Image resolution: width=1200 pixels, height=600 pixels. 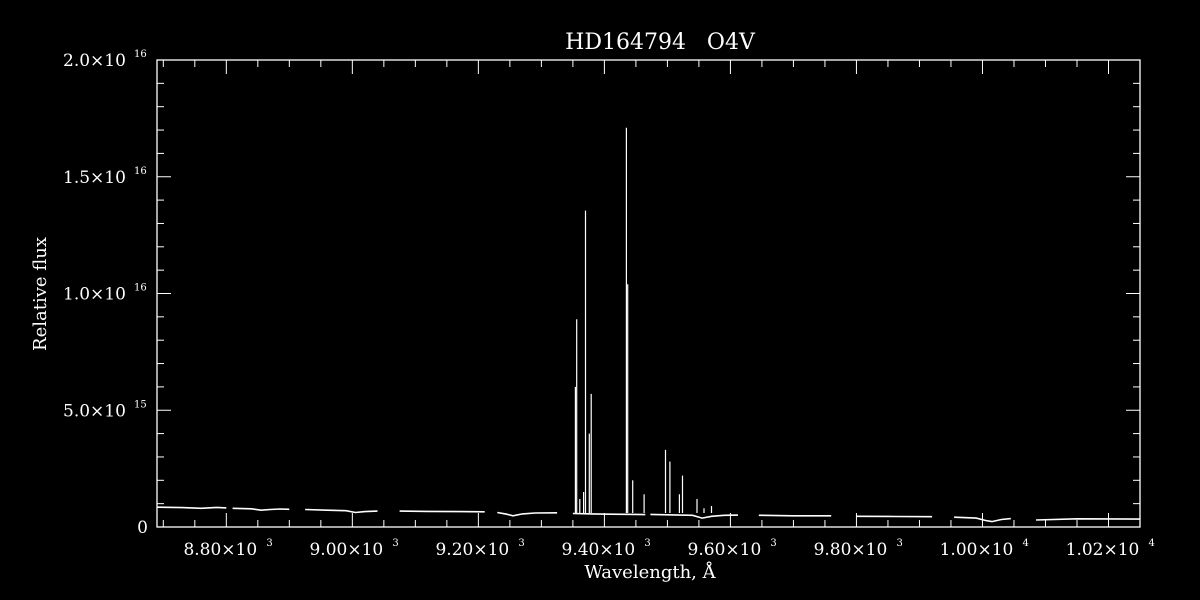 I want to click on x-tick-label: 1.02×10, so click(x=1103, y=550).